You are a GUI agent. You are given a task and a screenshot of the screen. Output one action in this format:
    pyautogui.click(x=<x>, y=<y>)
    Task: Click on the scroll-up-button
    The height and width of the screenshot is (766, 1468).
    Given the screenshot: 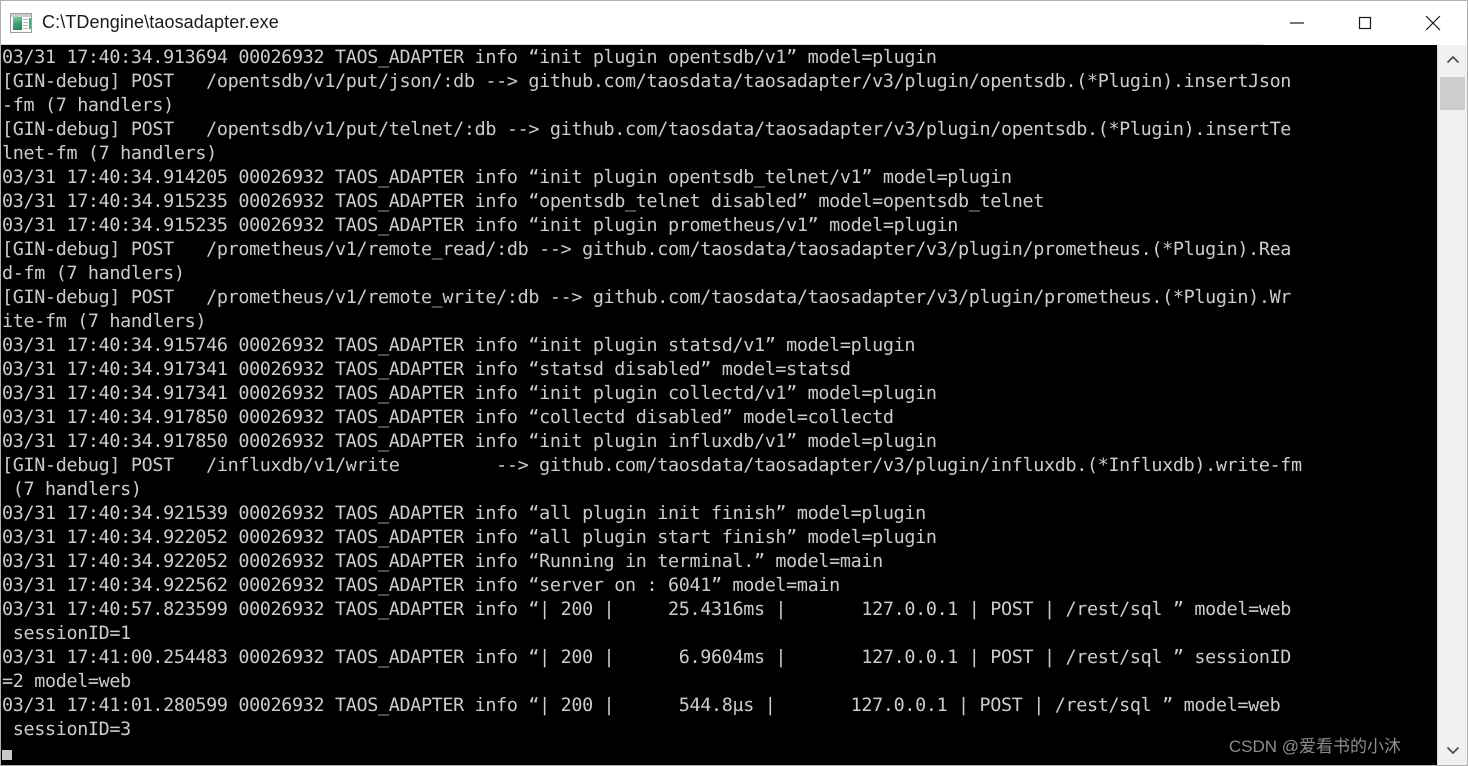 What is the action you would take?
    pyautogui.click(x=1452, y=60)
    